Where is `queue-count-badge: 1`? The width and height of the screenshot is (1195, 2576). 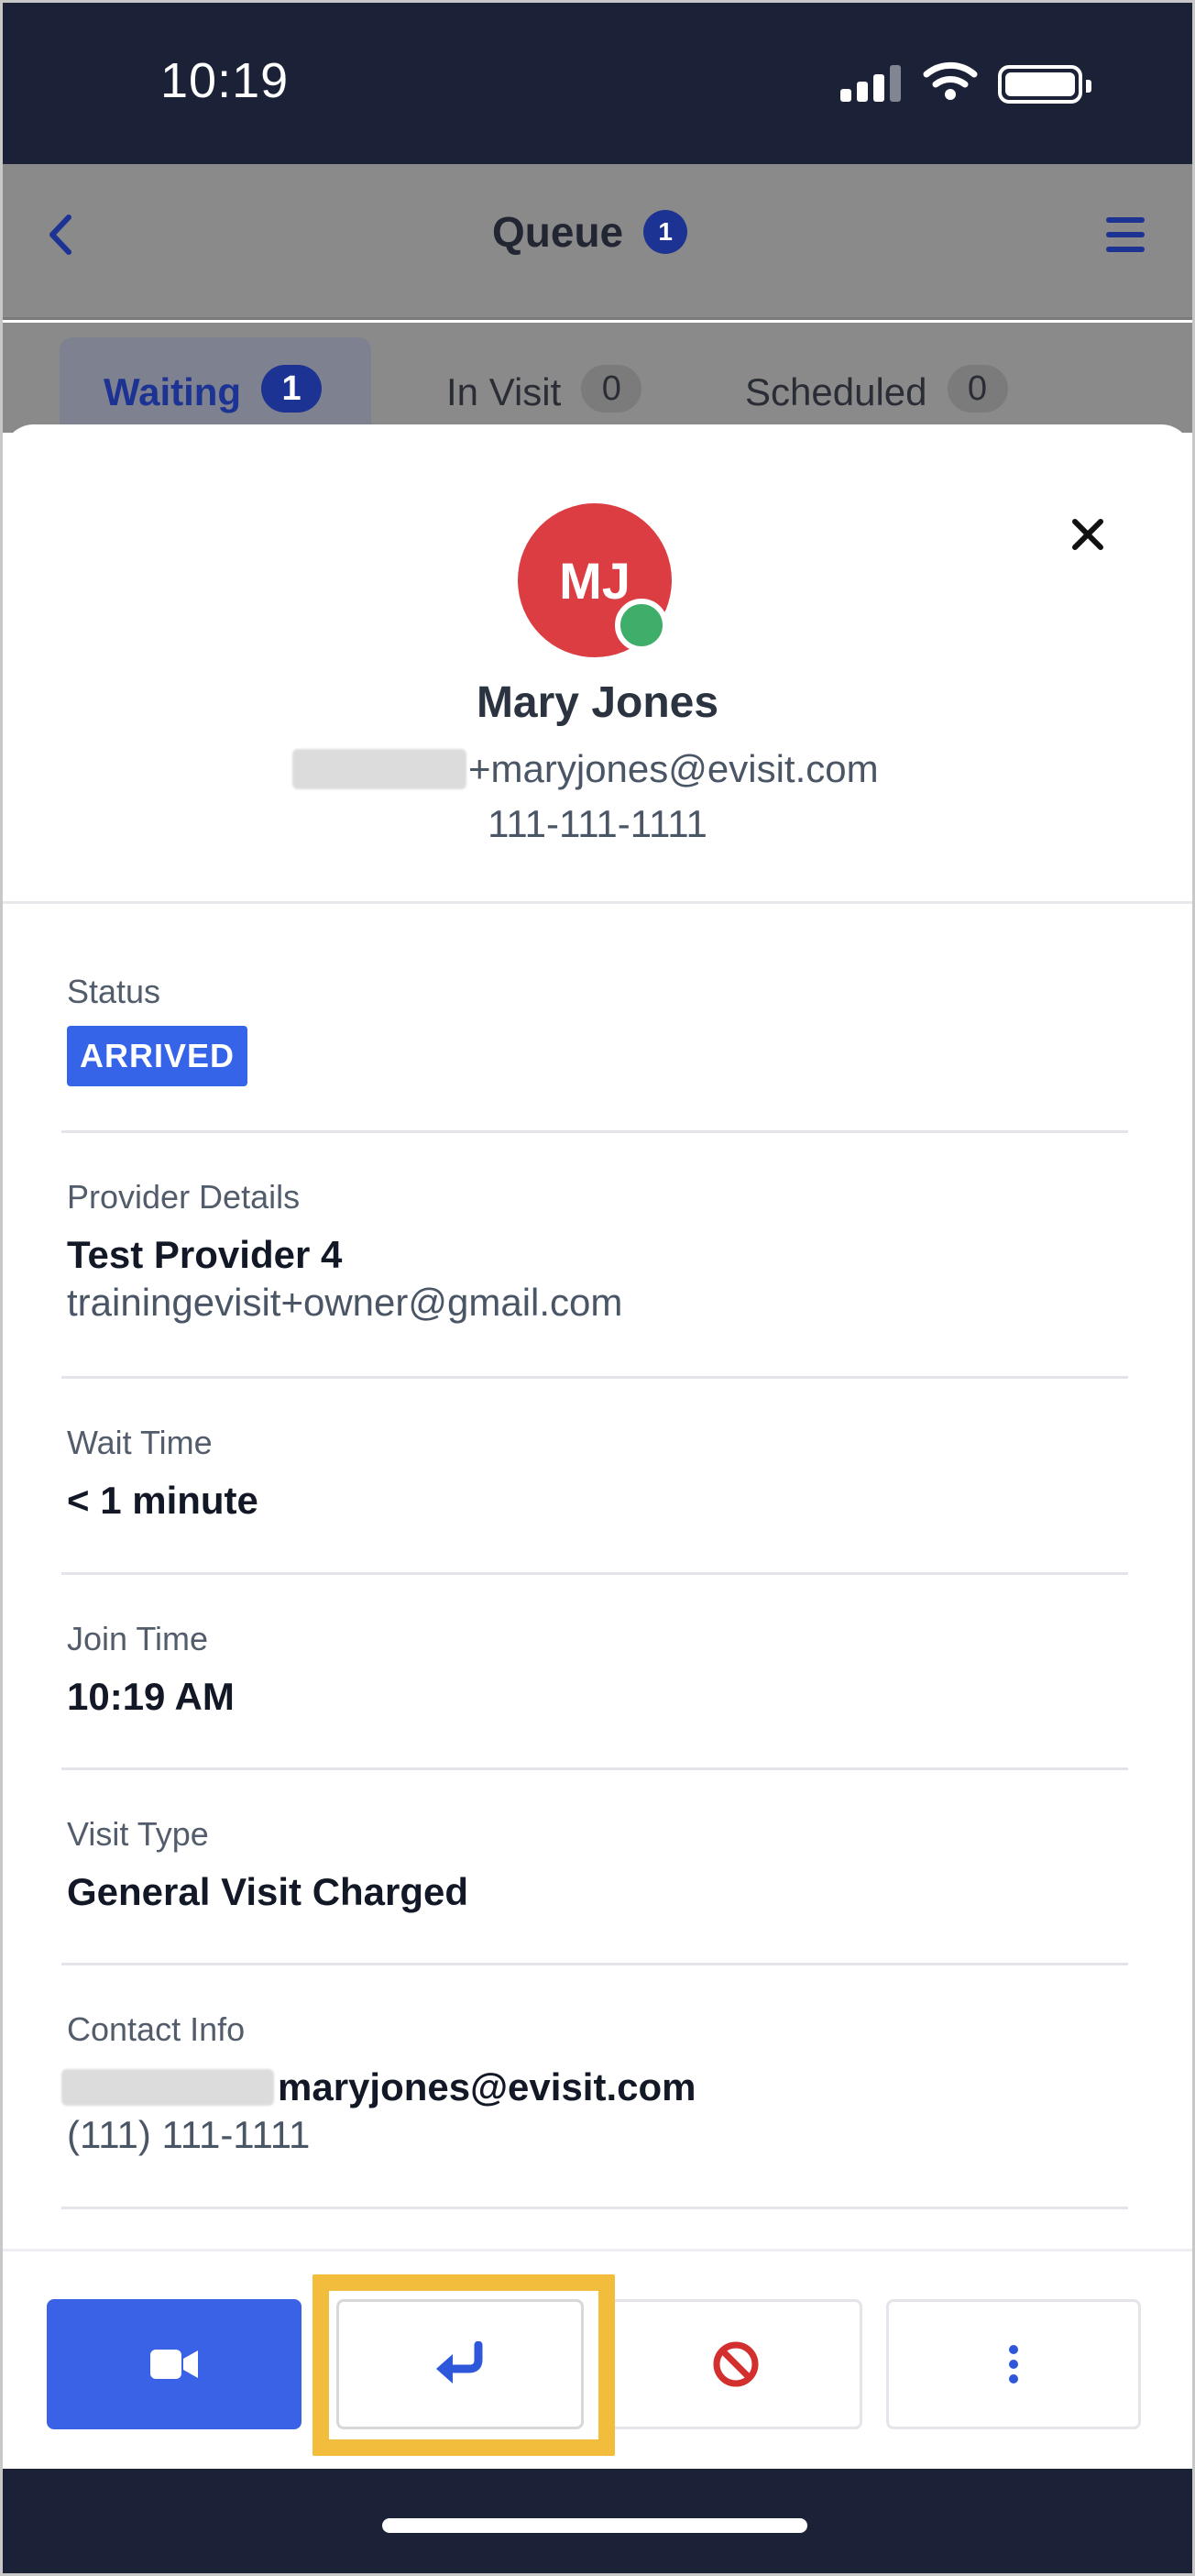
queue-count-badge: 1 is located at coordinates (665, 232).